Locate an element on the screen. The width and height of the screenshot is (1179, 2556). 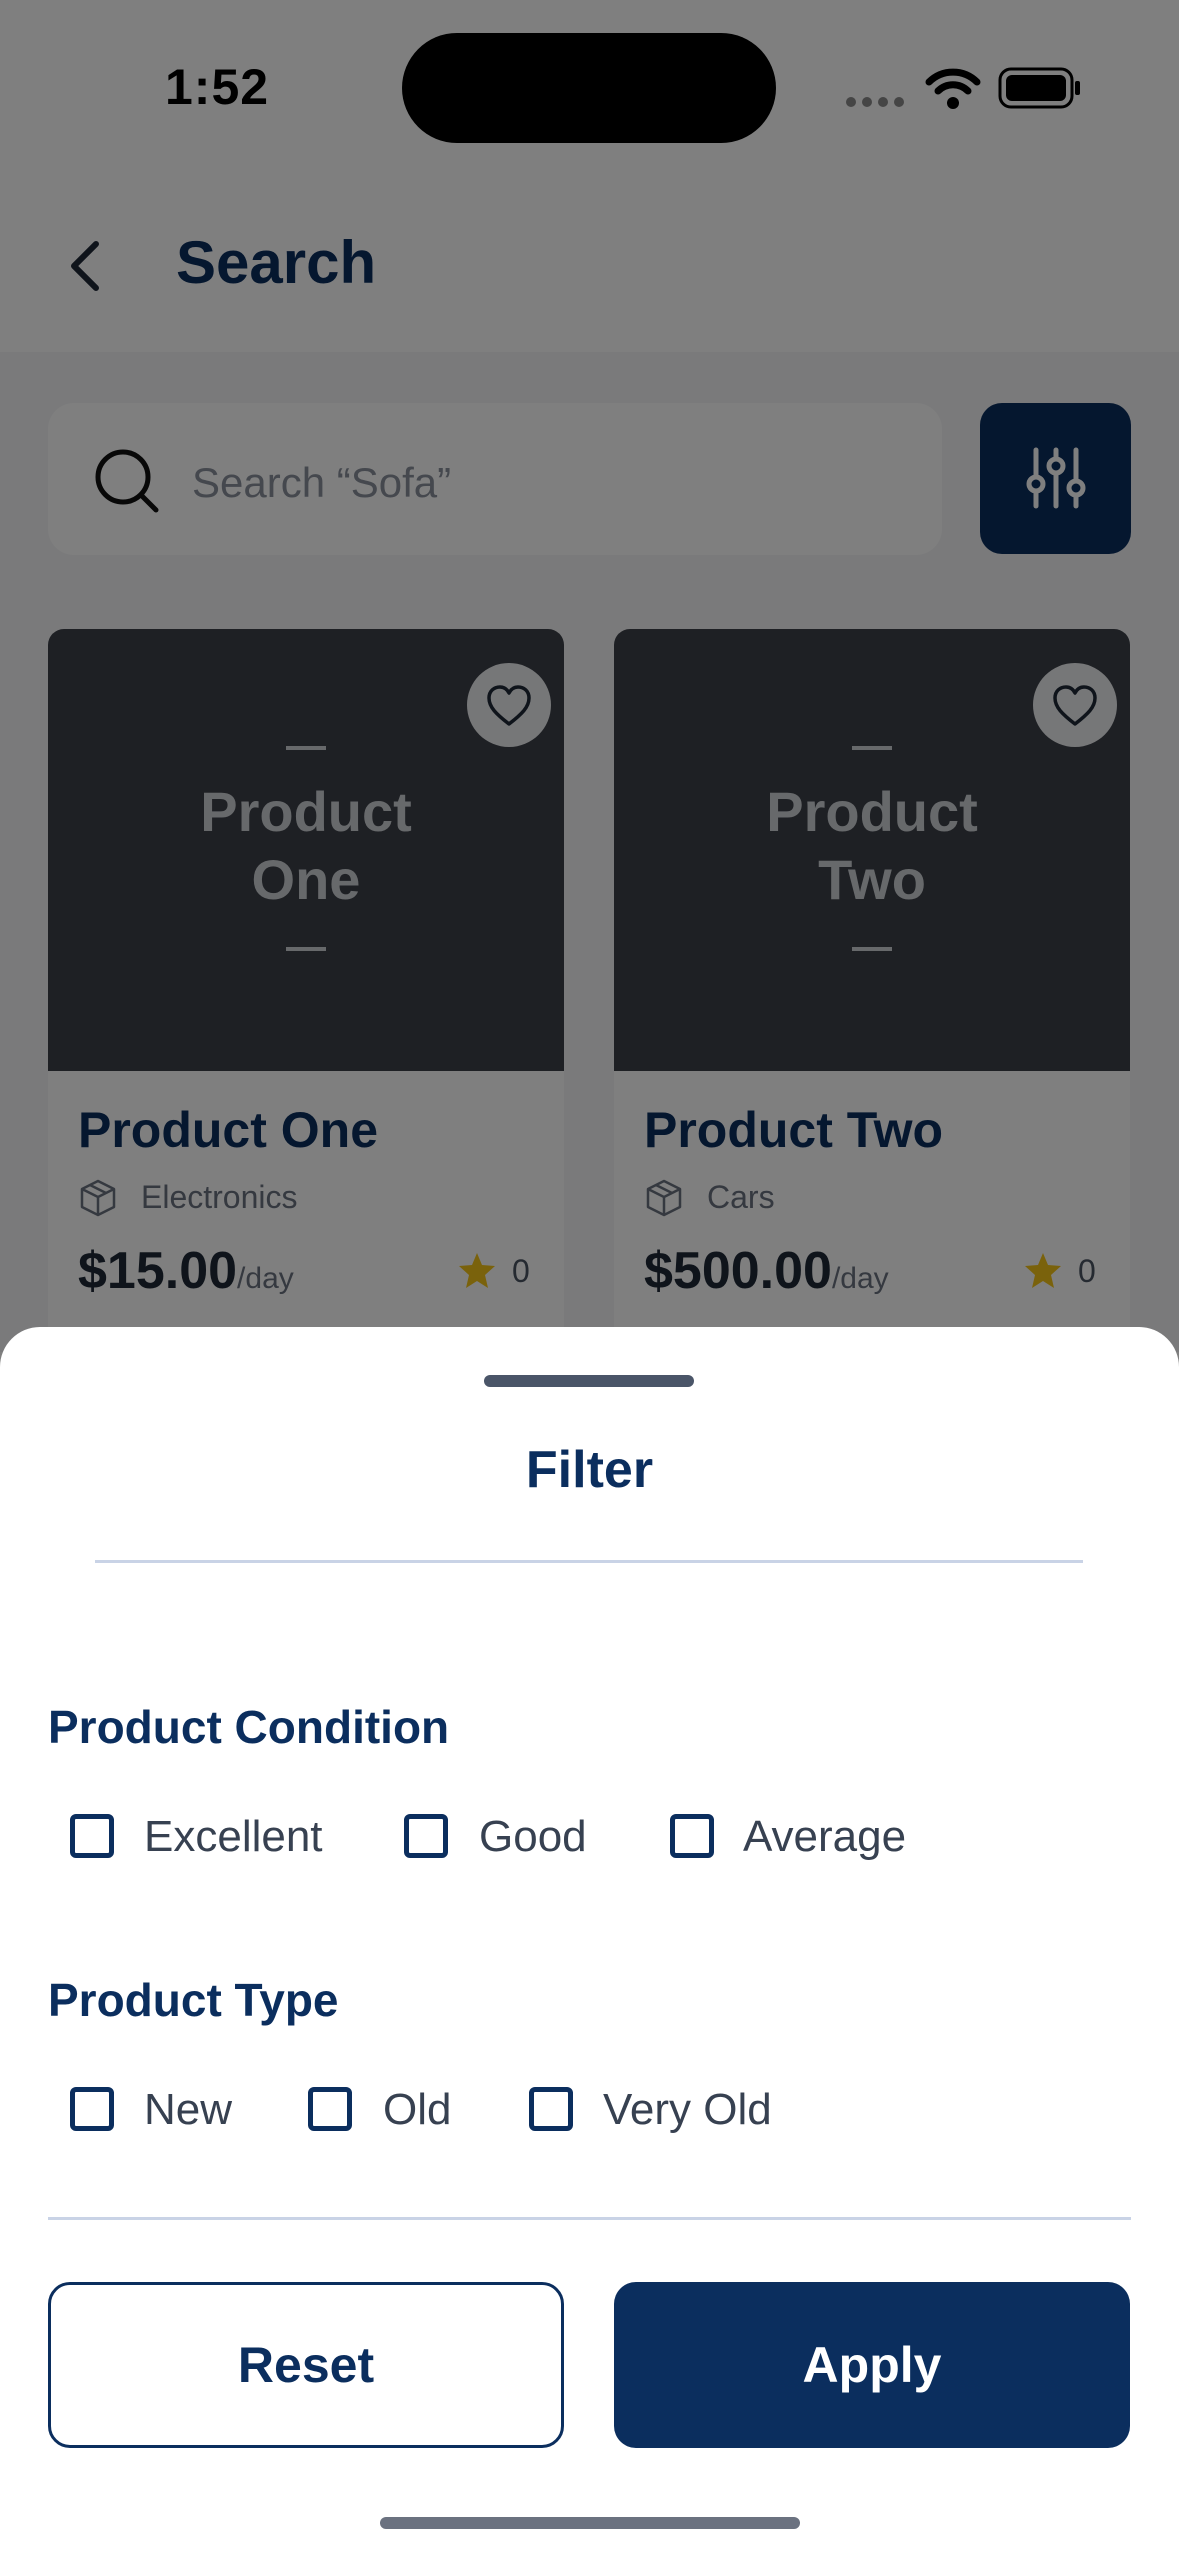
checkbox-excellent is located at coordinates (92, 1836).